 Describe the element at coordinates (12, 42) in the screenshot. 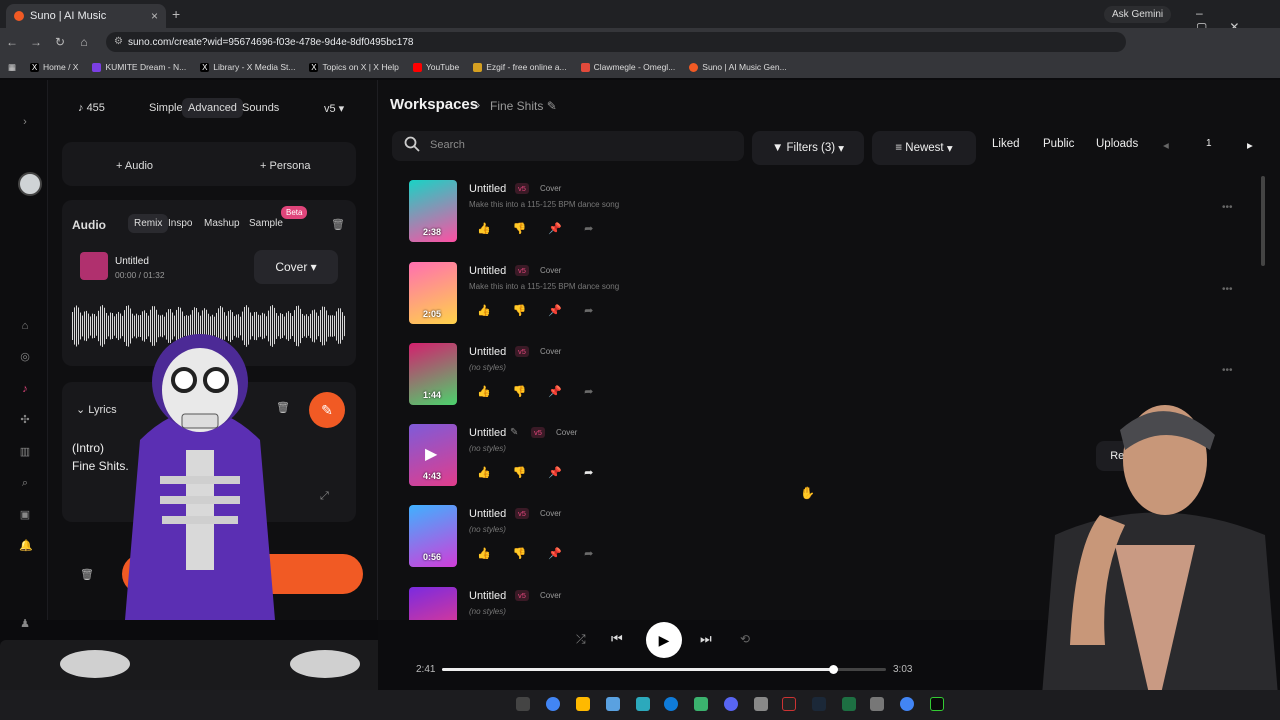

I see `back-icon: ←` at that location.